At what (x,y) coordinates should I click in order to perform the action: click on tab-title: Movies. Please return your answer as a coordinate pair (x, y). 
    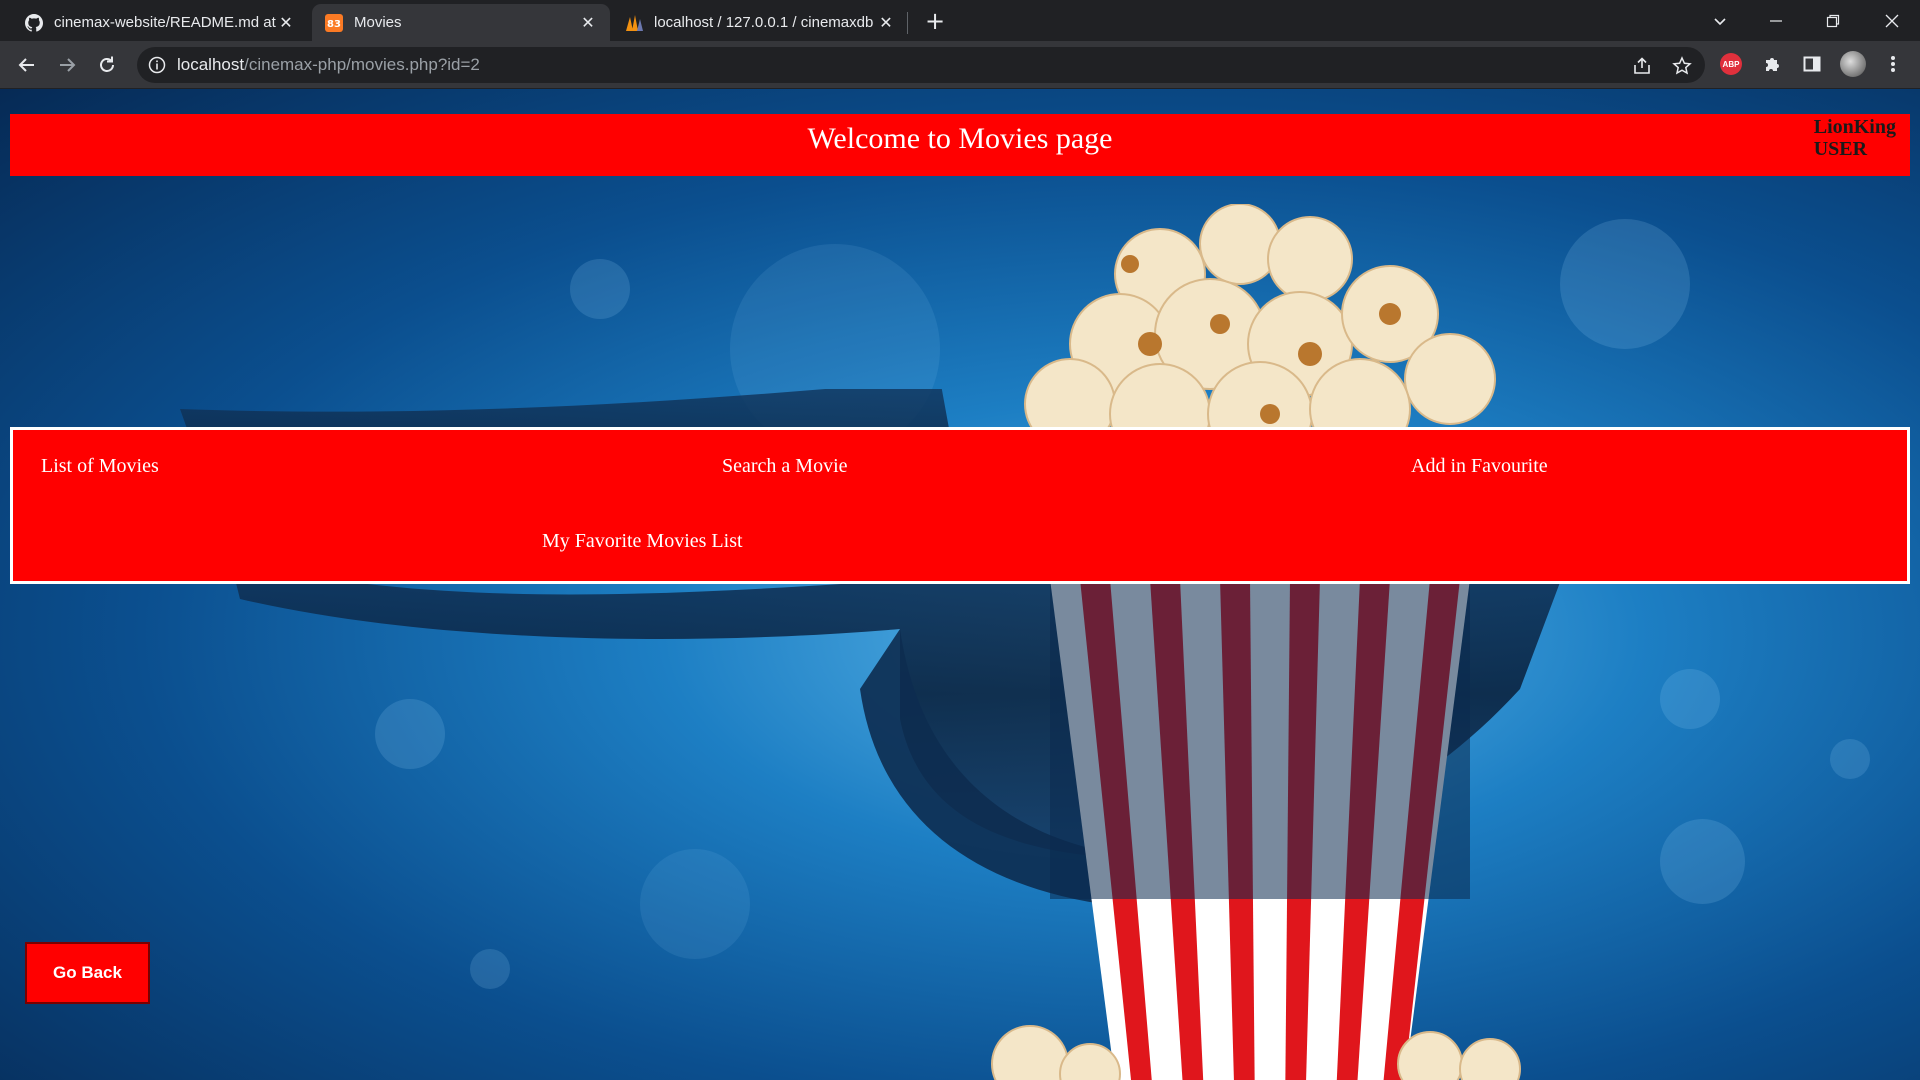
    Looking at the image, I should click on (378, 22).